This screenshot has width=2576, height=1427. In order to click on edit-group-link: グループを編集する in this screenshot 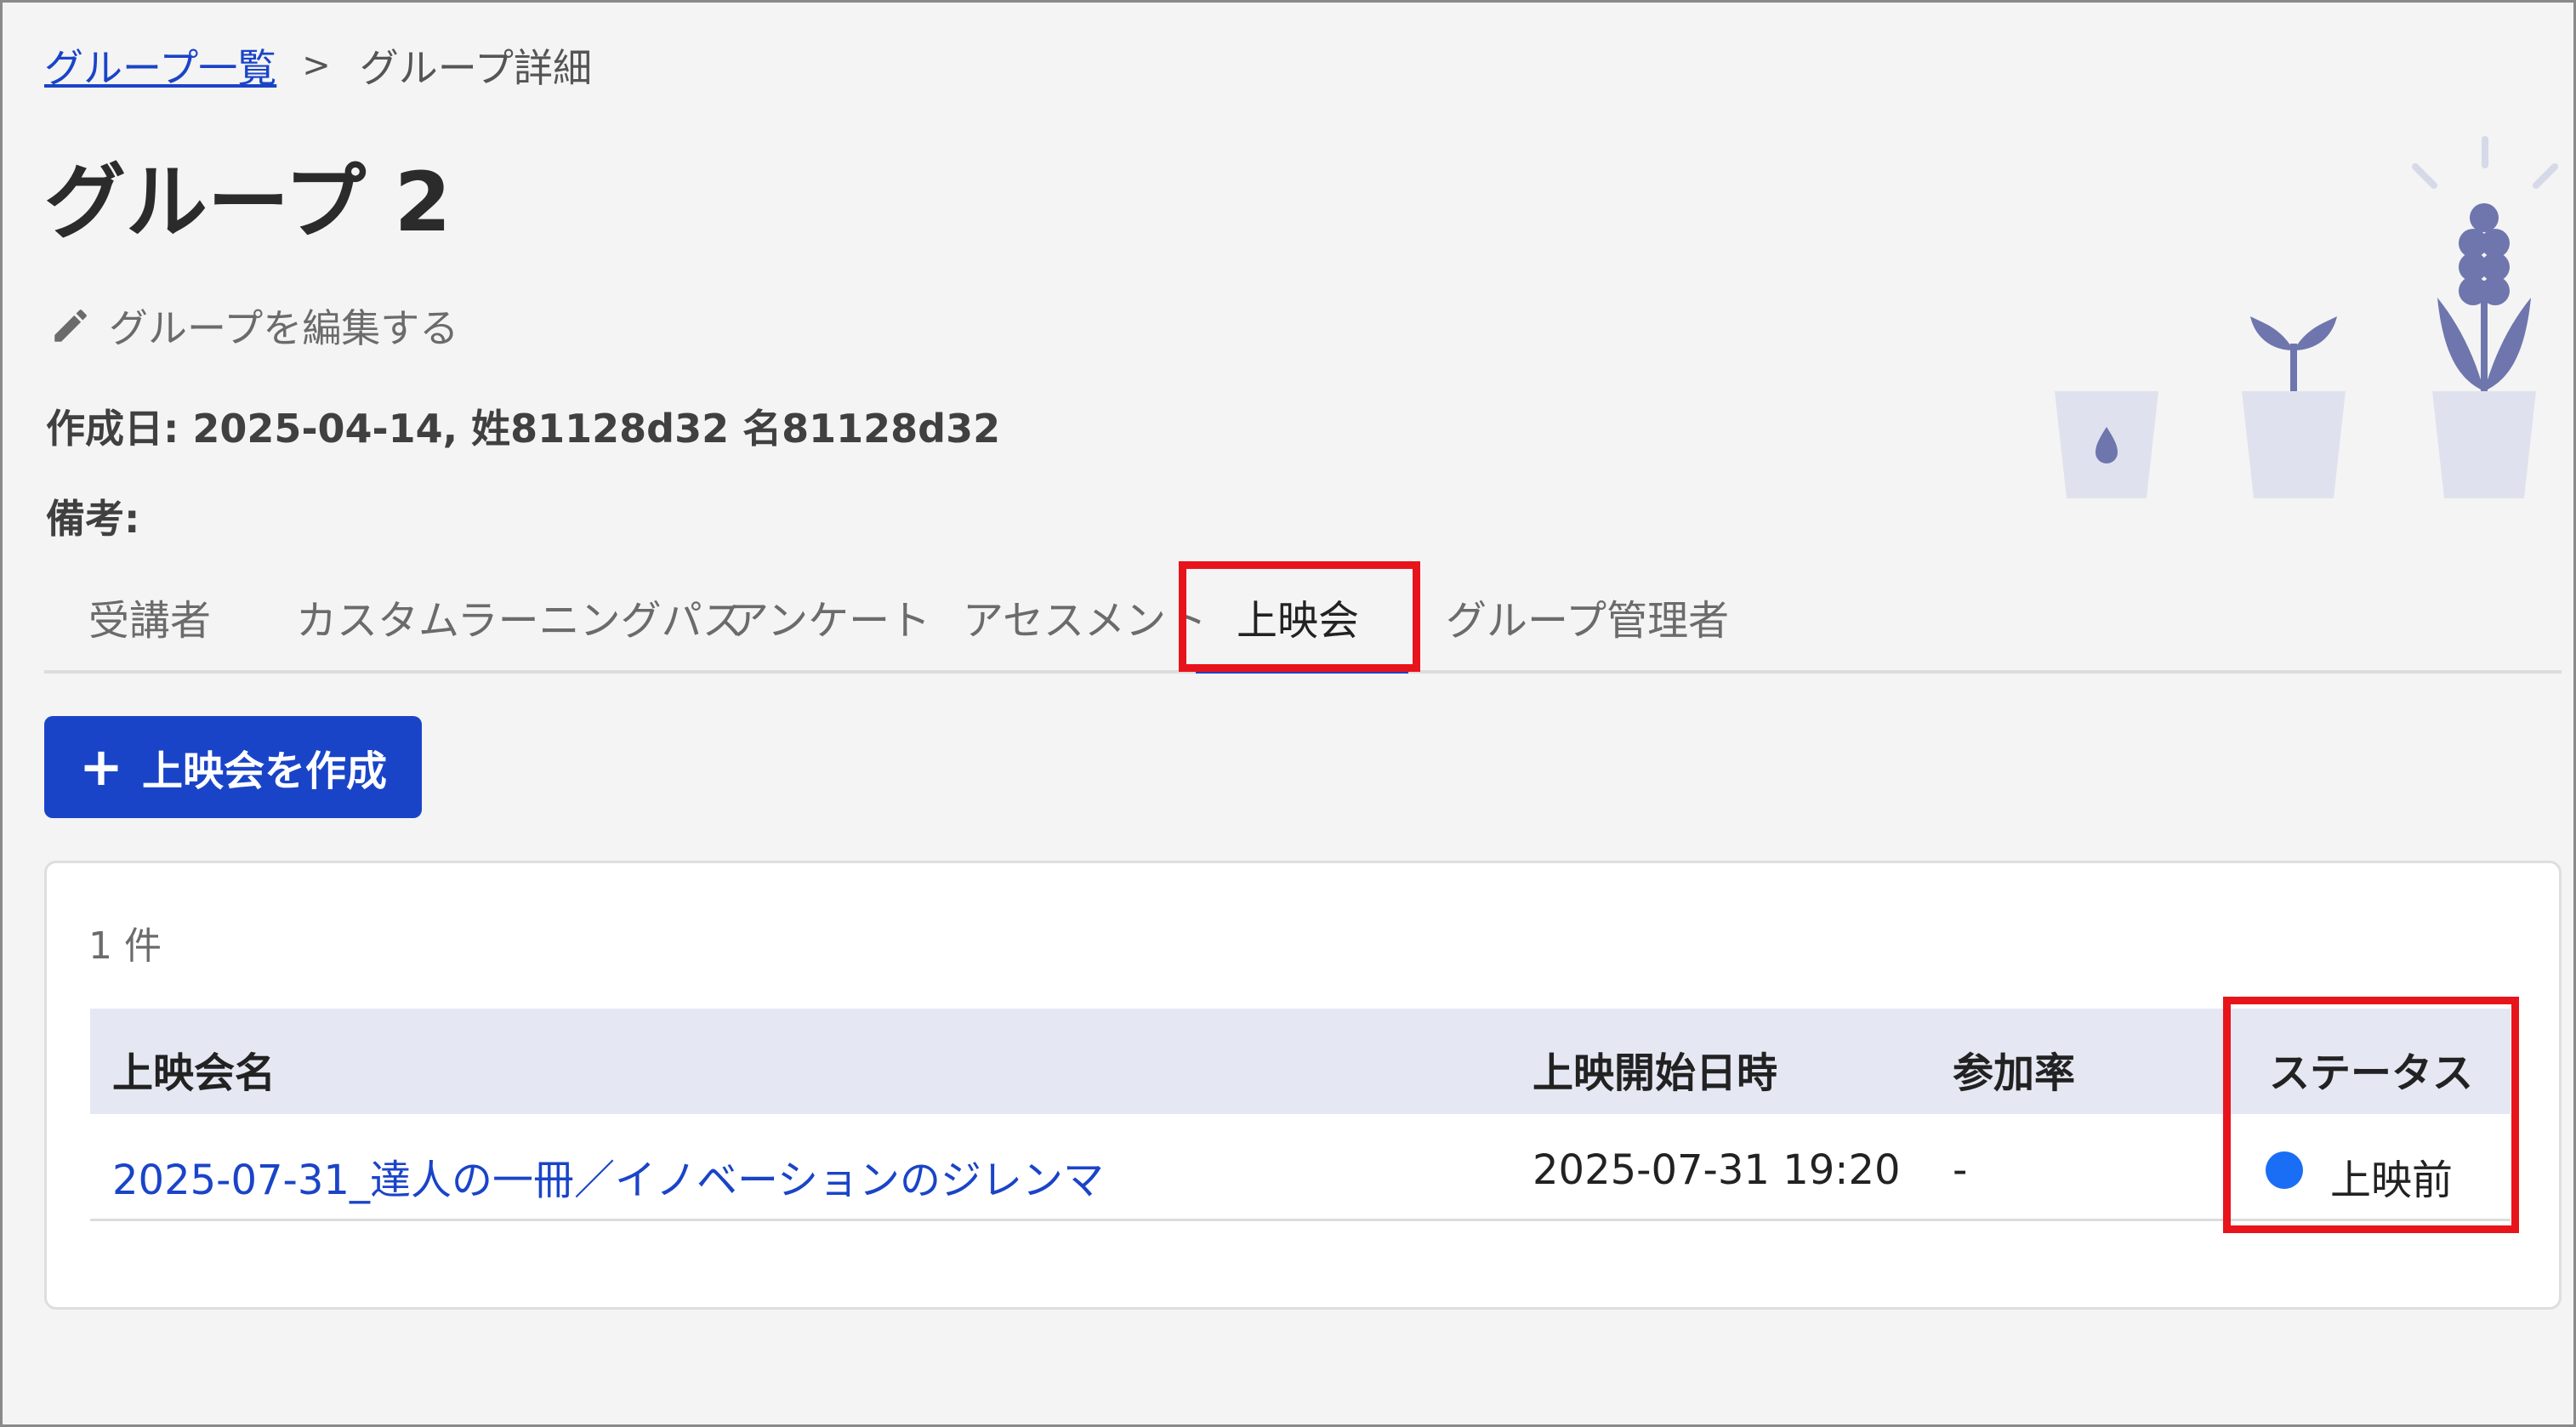, I will do `click(253, 326)`.